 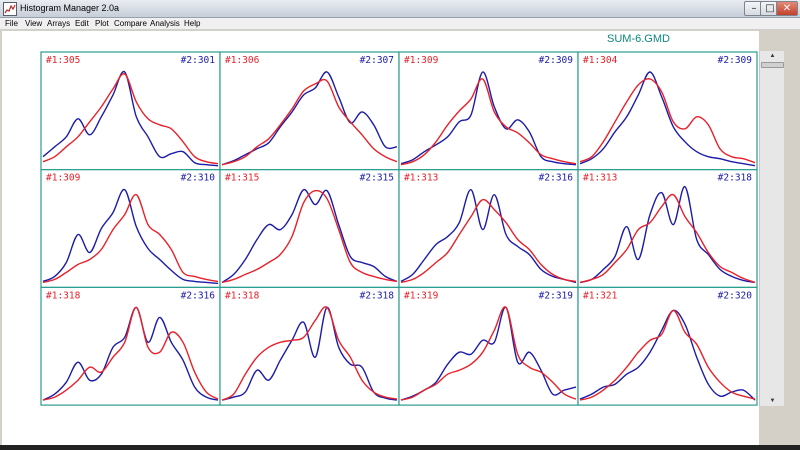 I want to click on series-2-label: #2:301, so click(x=198, y=60).